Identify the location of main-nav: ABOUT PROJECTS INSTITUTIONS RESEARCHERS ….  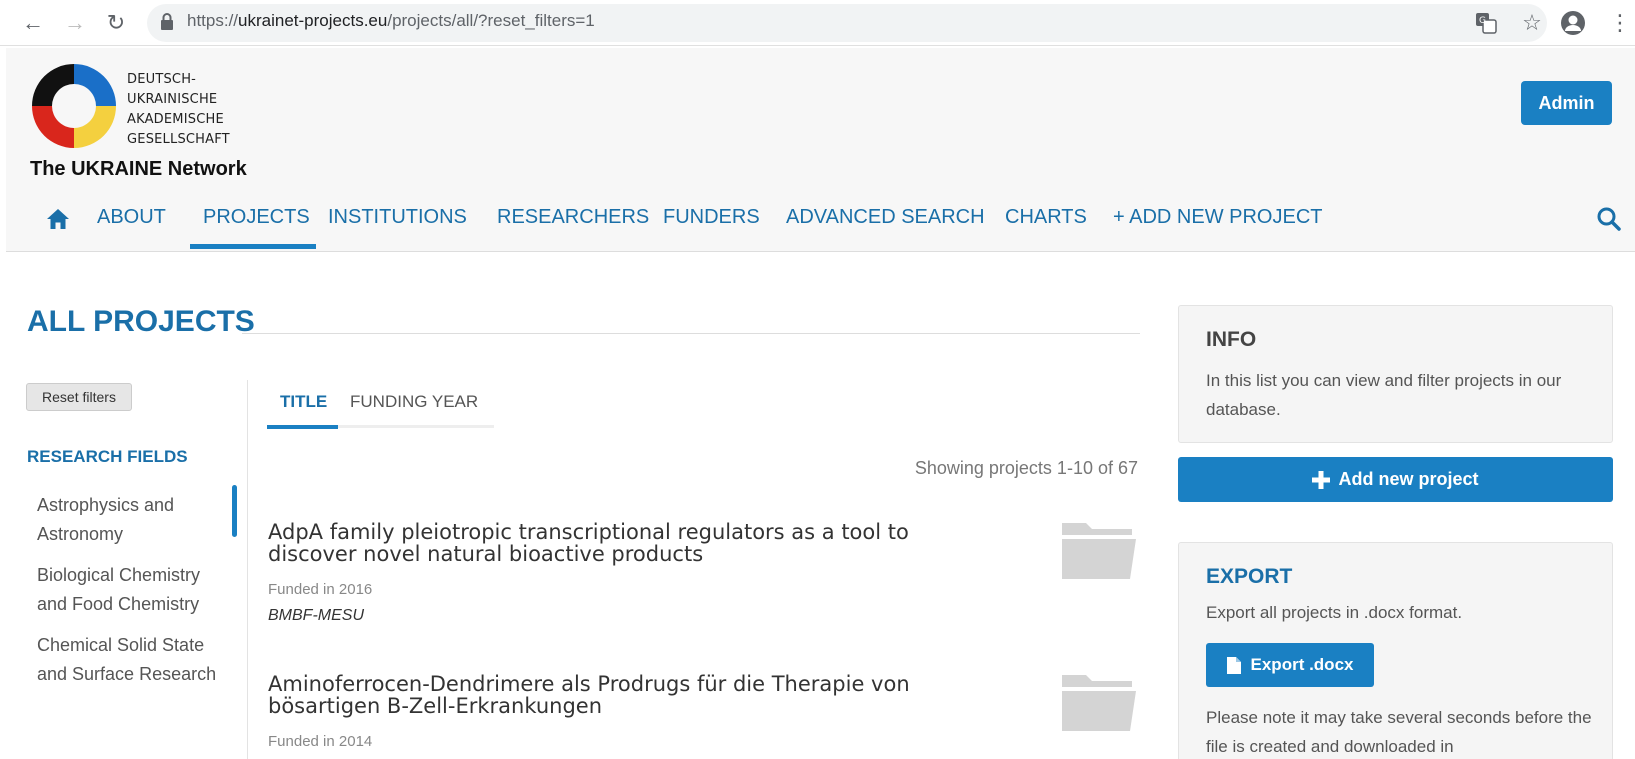
(820, 219).